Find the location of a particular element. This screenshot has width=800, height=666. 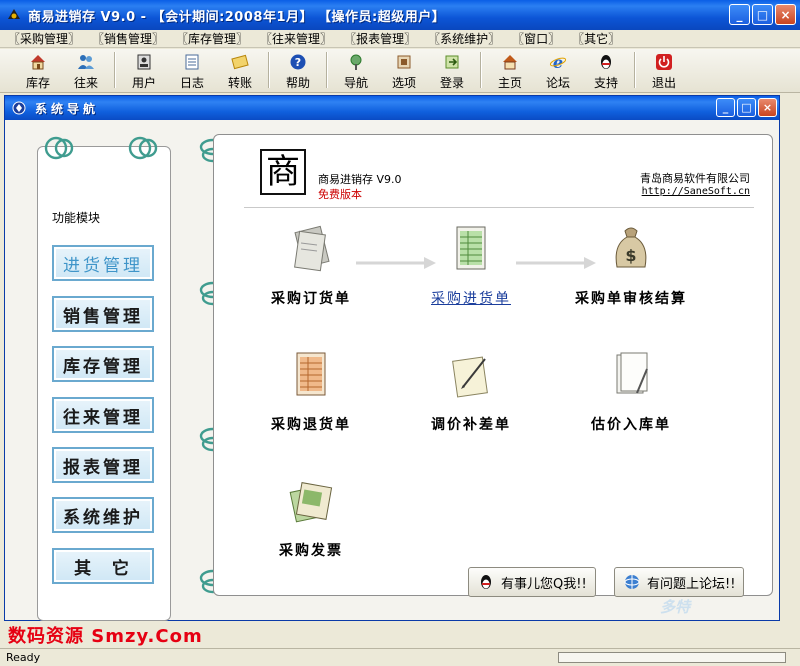

product-edition: 免费版本 is located at coordinates (340, 194).